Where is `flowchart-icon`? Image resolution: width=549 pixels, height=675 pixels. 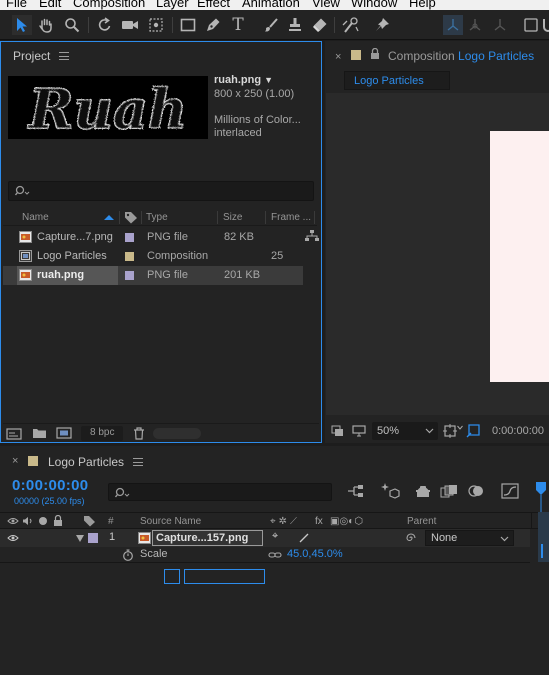
flowchart-icon is located at coordinates (312, 236).